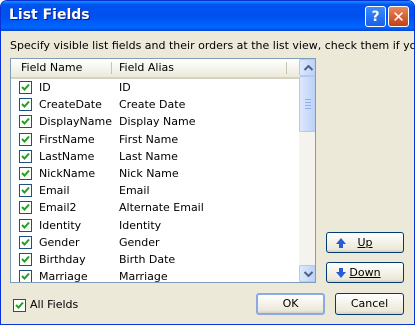 The image size is (415, 325). What do you see at coordinates (58, 208) in the screenshot?
I see `field-name: Email2` at bounding box center [58, 208].